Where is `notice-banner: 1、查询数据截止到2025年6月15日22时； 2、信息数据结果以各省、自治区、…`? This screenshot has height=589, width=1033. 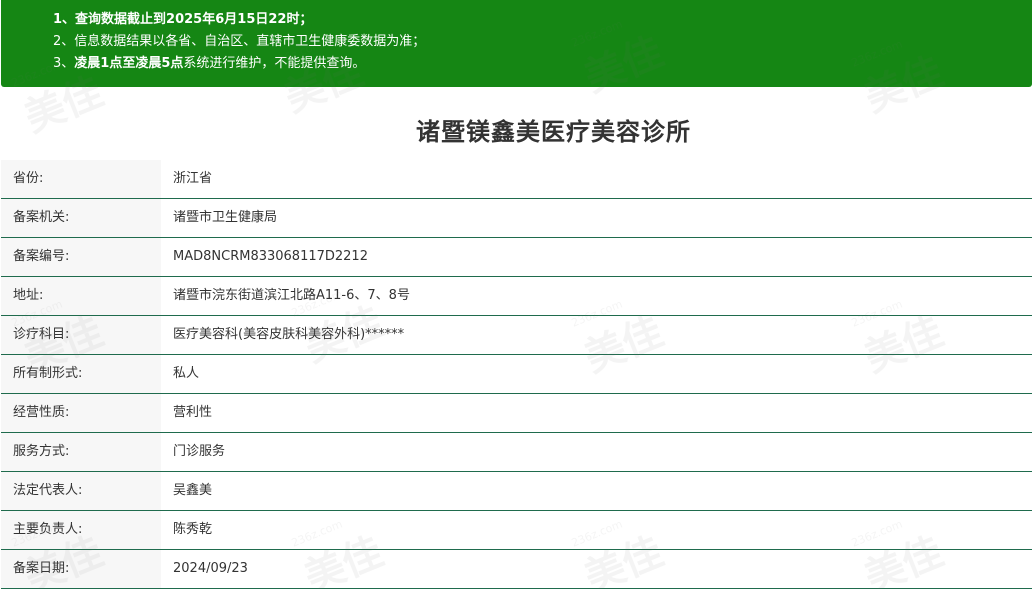 notice-banner: 1、查询数据截止到2025年6月15日22时； 2、信息数据结果以各省、自治区、… is located at coordinates (516, 43).